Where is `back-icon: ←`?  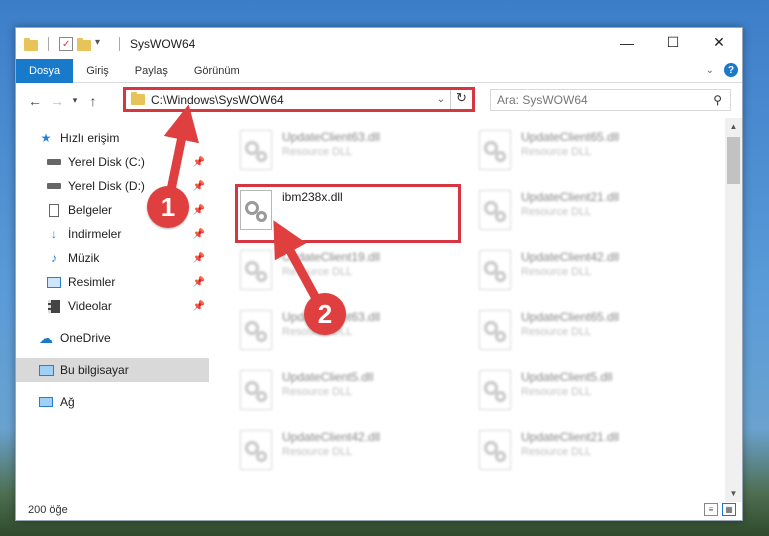
back-icon: ← is located at coordinates (35, 101).